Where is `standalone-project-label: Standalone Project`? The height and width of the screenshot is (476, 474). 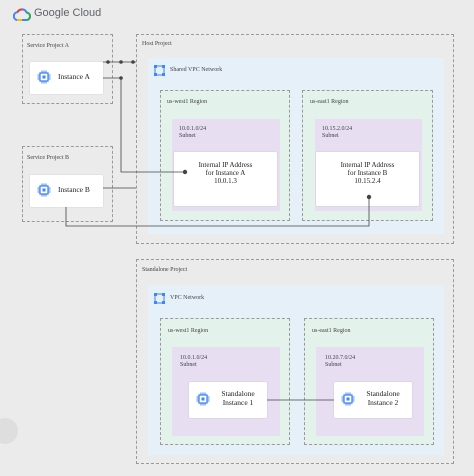
standalone-project-label: Standalone Project is located at coordinates (165, 270).